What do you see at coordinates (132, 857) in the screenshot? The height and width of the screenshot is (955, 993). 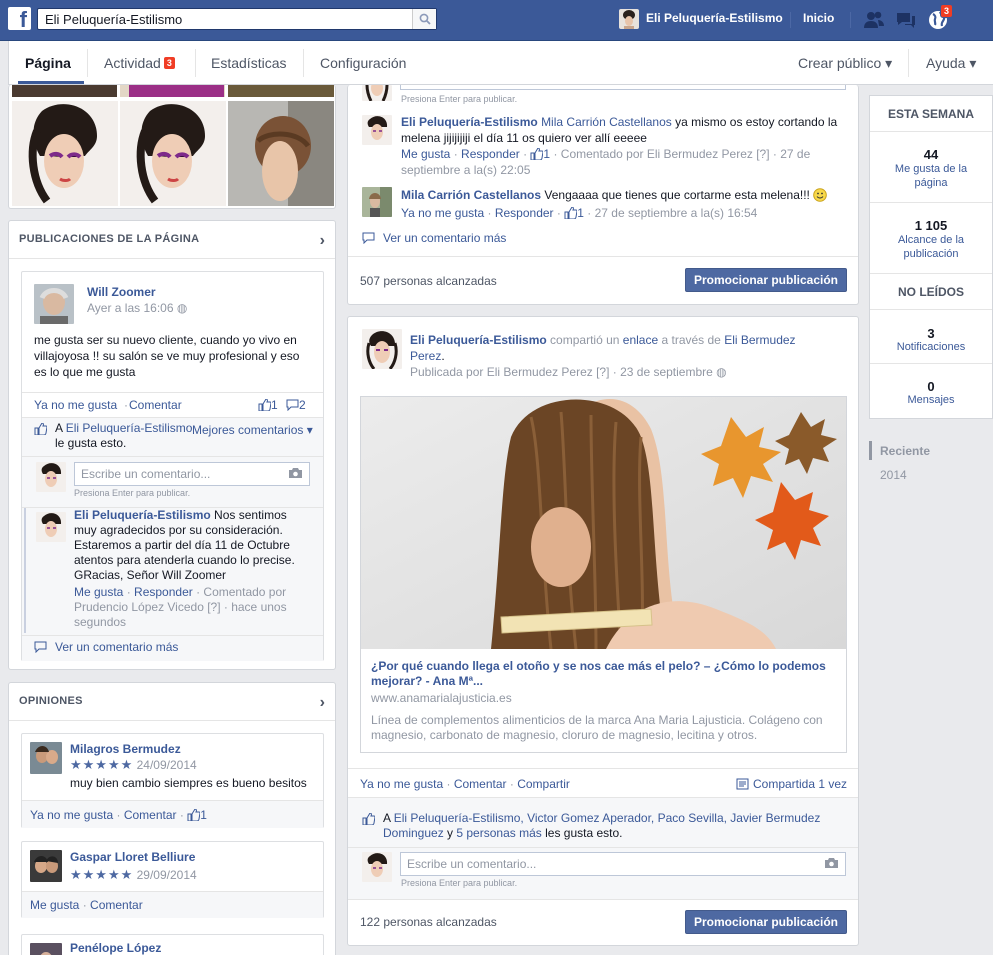 I see `reviewer-name: Gaspar Lloret Belliure` at bounding box center [132, 857].